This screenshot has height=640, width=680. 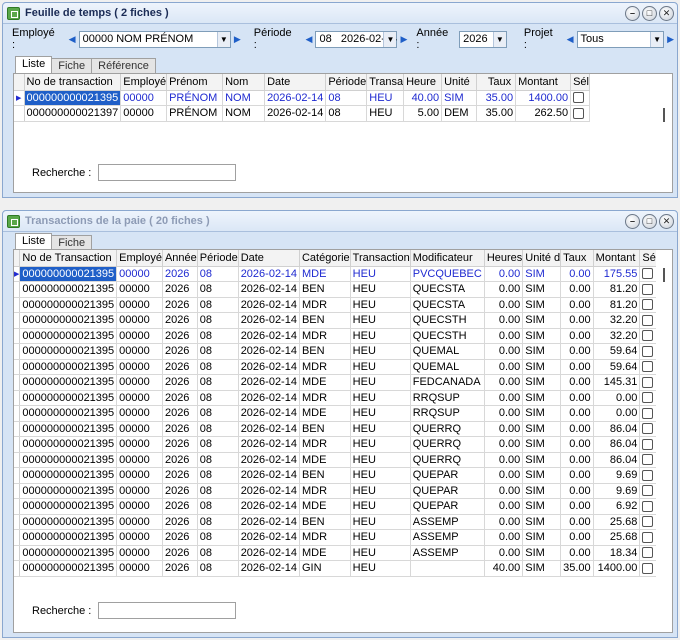 What do you see at coordinates (447, 444) in the screenshot?
I see `table-cell: QUERRQ` at bounding box center [447, 444].